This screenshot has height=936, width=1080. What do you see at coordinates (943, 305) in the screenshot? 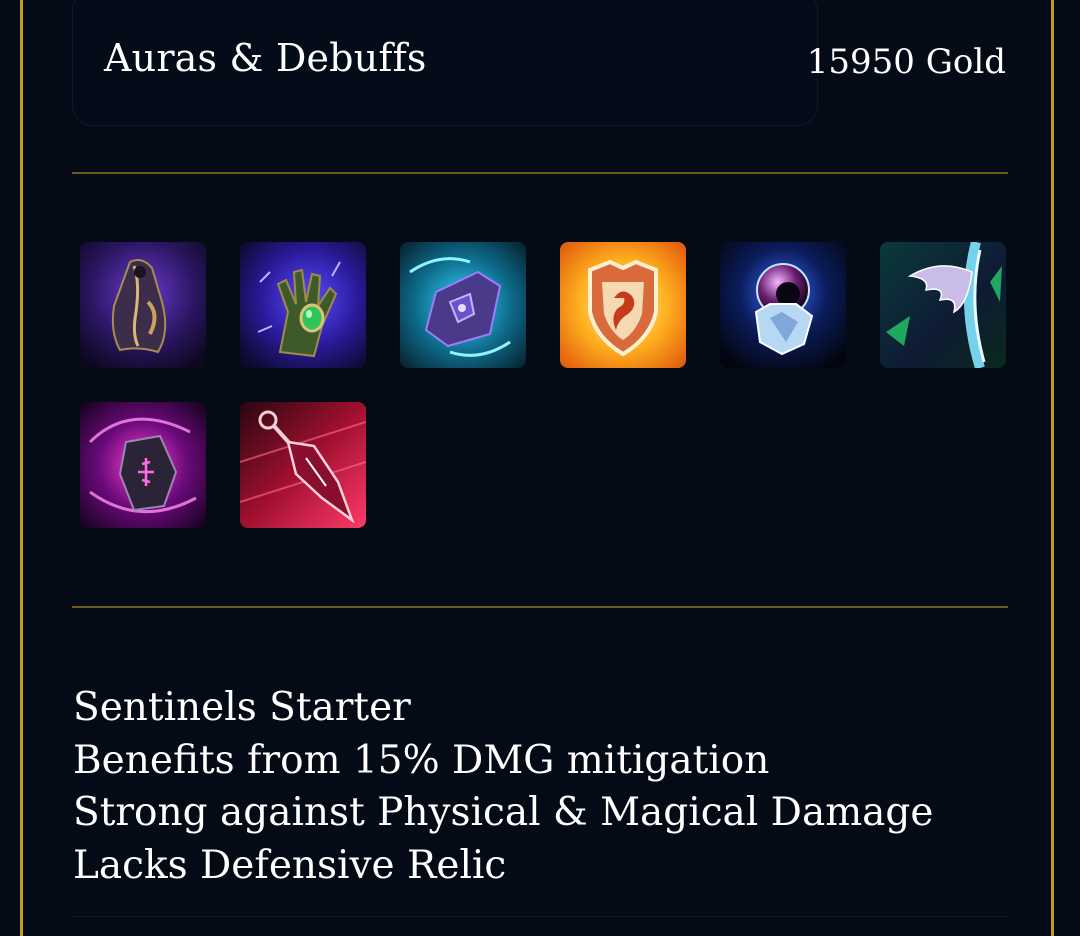
I see `winged-blade-icon` at bounding box center [943, 305].